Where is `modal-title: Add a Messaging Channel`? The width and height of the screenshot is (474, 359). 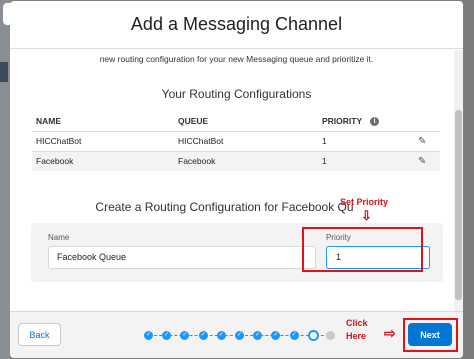 modal-title: Add a Messaging Channel is located at coordinates (236, 24).